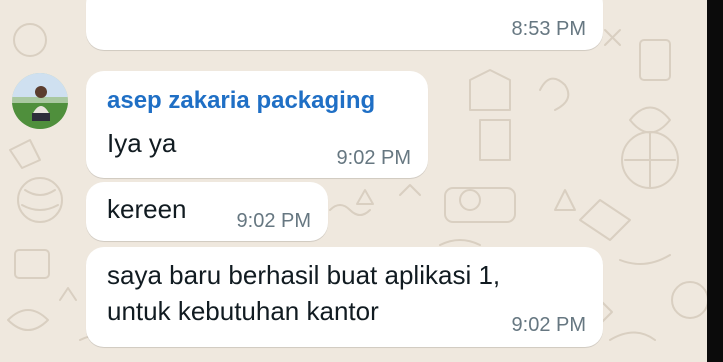 The image size is (723, 362). Describe the element at coordinates (142, 143) in the screenshot. I see `message-text: Iya ya` at that location.